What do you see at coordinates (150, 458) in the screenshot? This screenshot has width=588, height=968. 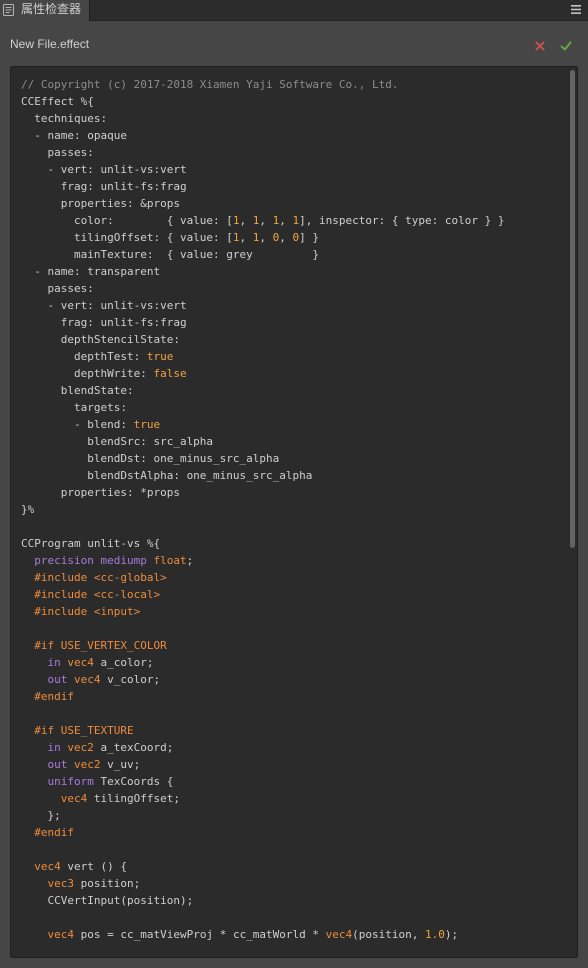 I see `code-token-plain: blendDst: one_minus_src_alpha` at bounding box center [150, 458].